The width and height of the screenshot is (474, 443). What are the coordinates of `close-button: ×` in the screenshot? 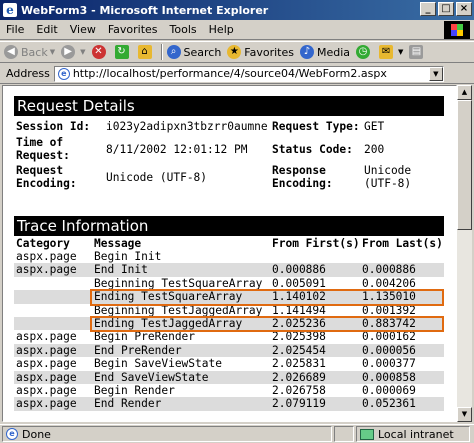 It's located at (464, 9).